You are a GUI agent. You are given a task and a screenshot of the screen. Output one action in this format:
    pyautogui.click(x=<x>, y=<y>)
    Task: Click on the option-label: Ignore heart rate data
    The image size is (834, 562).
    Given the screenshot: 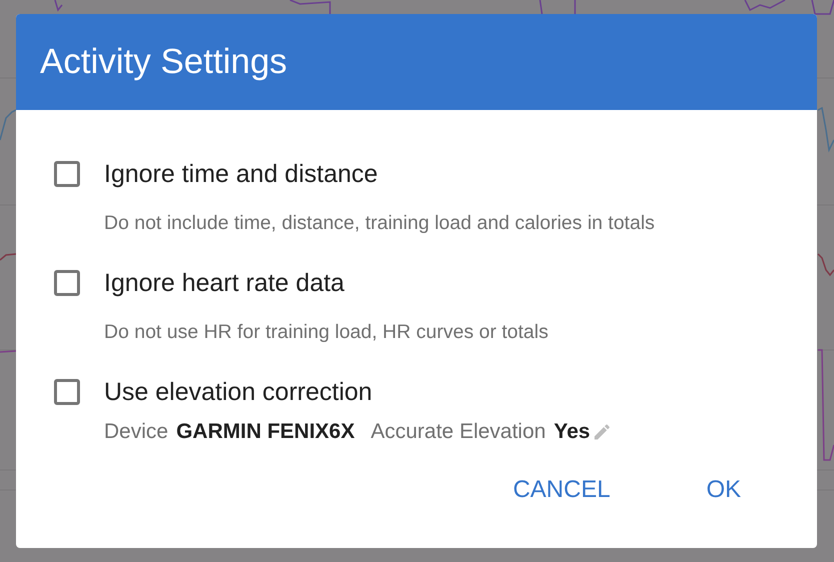 What is the action you would take?
    pyautogui.click(x=224, y=283)
    